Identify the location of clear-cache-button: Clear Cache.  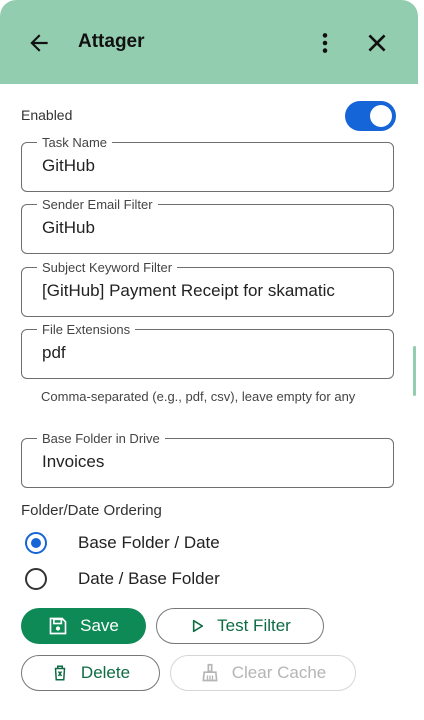
(263, 673).